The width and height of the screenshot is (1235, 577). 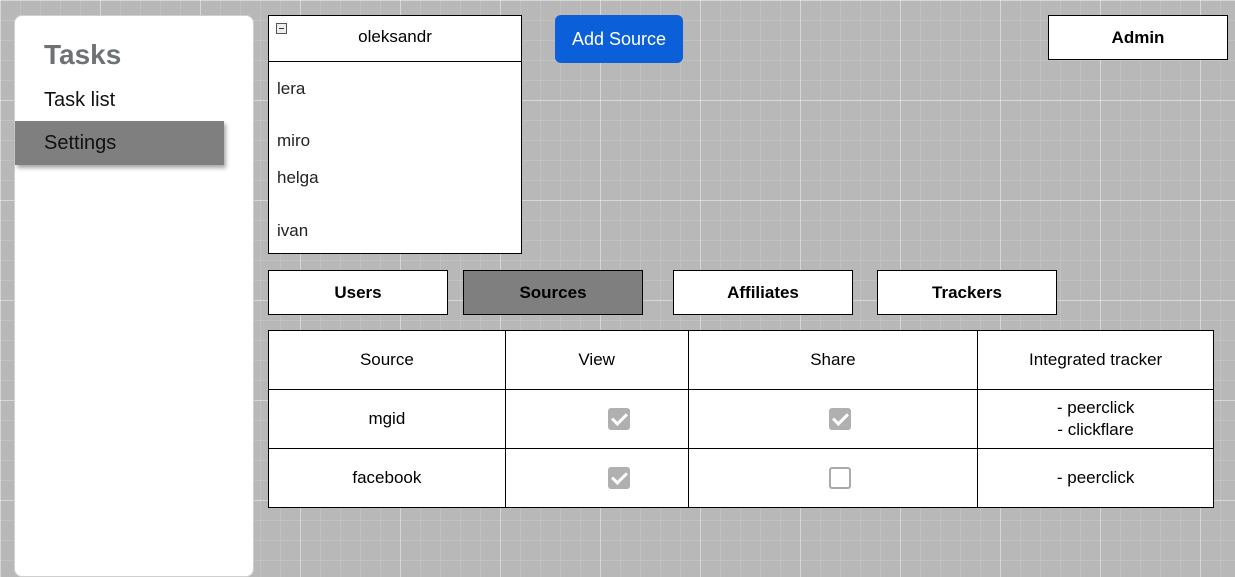 What do you see at coordinates (119, 143) in the screenshot?
I see `sidebar-item-settings: Settings` at bounding box center [119, 143].